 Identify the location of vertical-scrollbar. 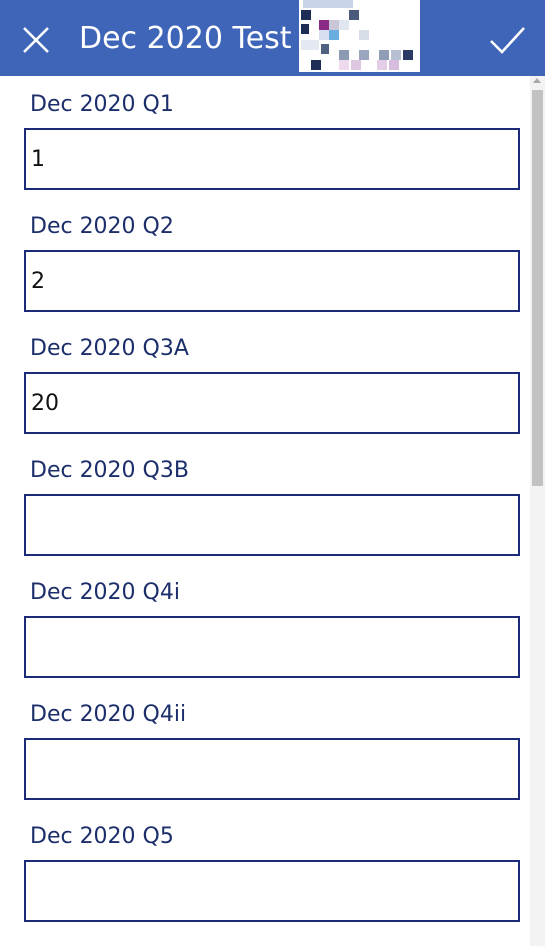
(537, 511).